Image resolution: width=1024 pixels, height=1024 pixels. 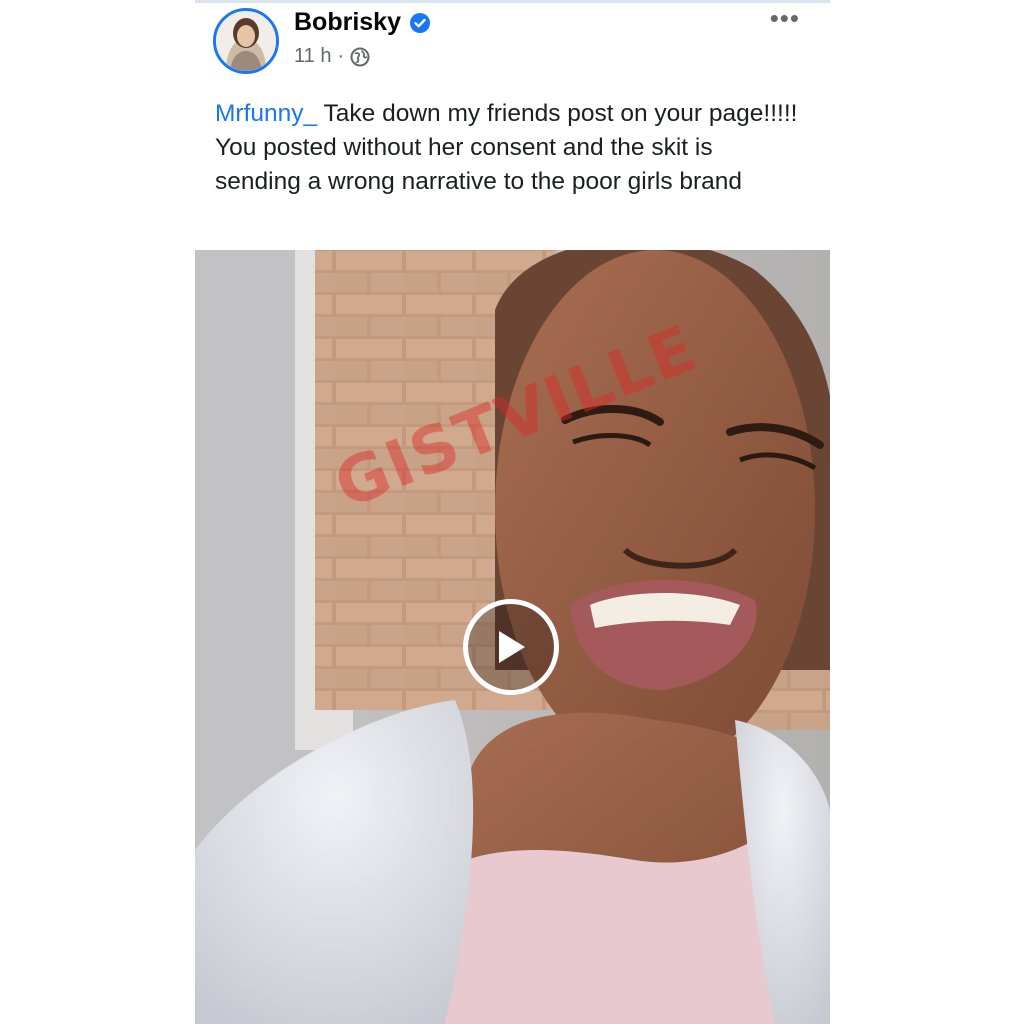 I want to click on post-time: 11 h, so click(x=312, y=56).